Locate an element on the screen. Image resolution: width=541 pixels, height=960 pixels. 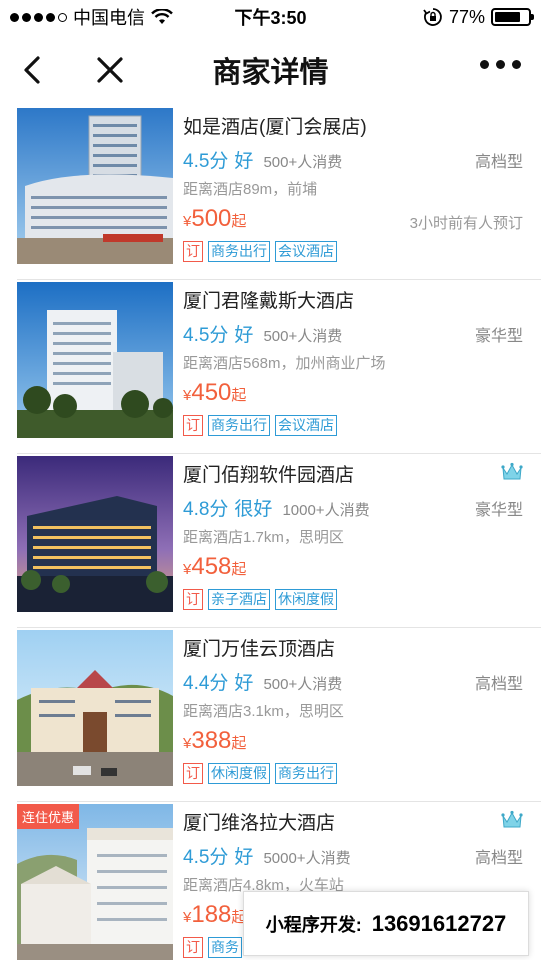
nav-bar: 商家详情 is located at coordinates (270, 70).